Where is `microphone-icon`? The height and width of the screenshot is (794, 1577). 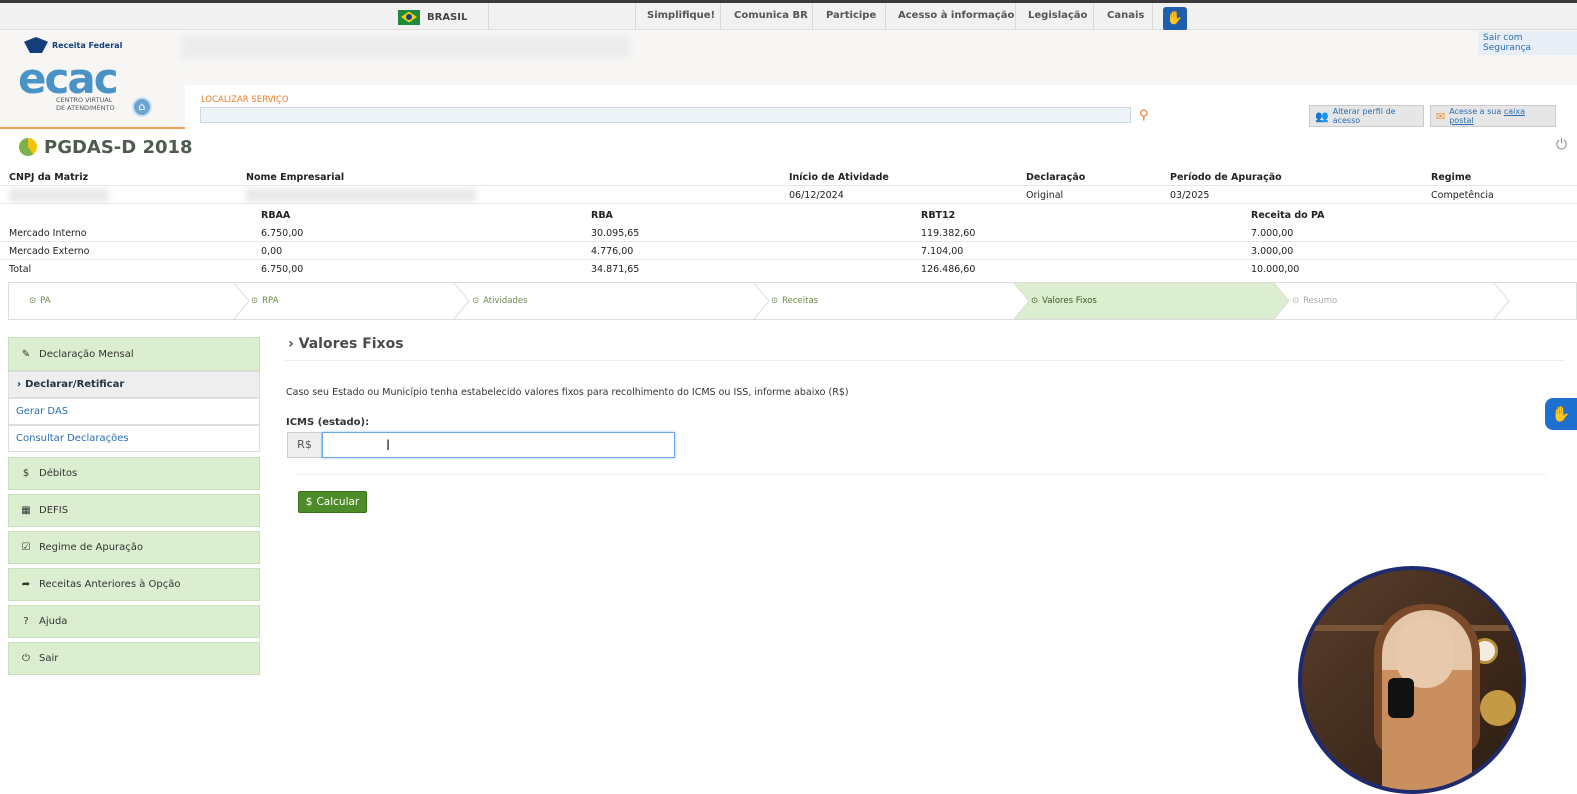 microphone-icon is located at coordinates (1401, 698).